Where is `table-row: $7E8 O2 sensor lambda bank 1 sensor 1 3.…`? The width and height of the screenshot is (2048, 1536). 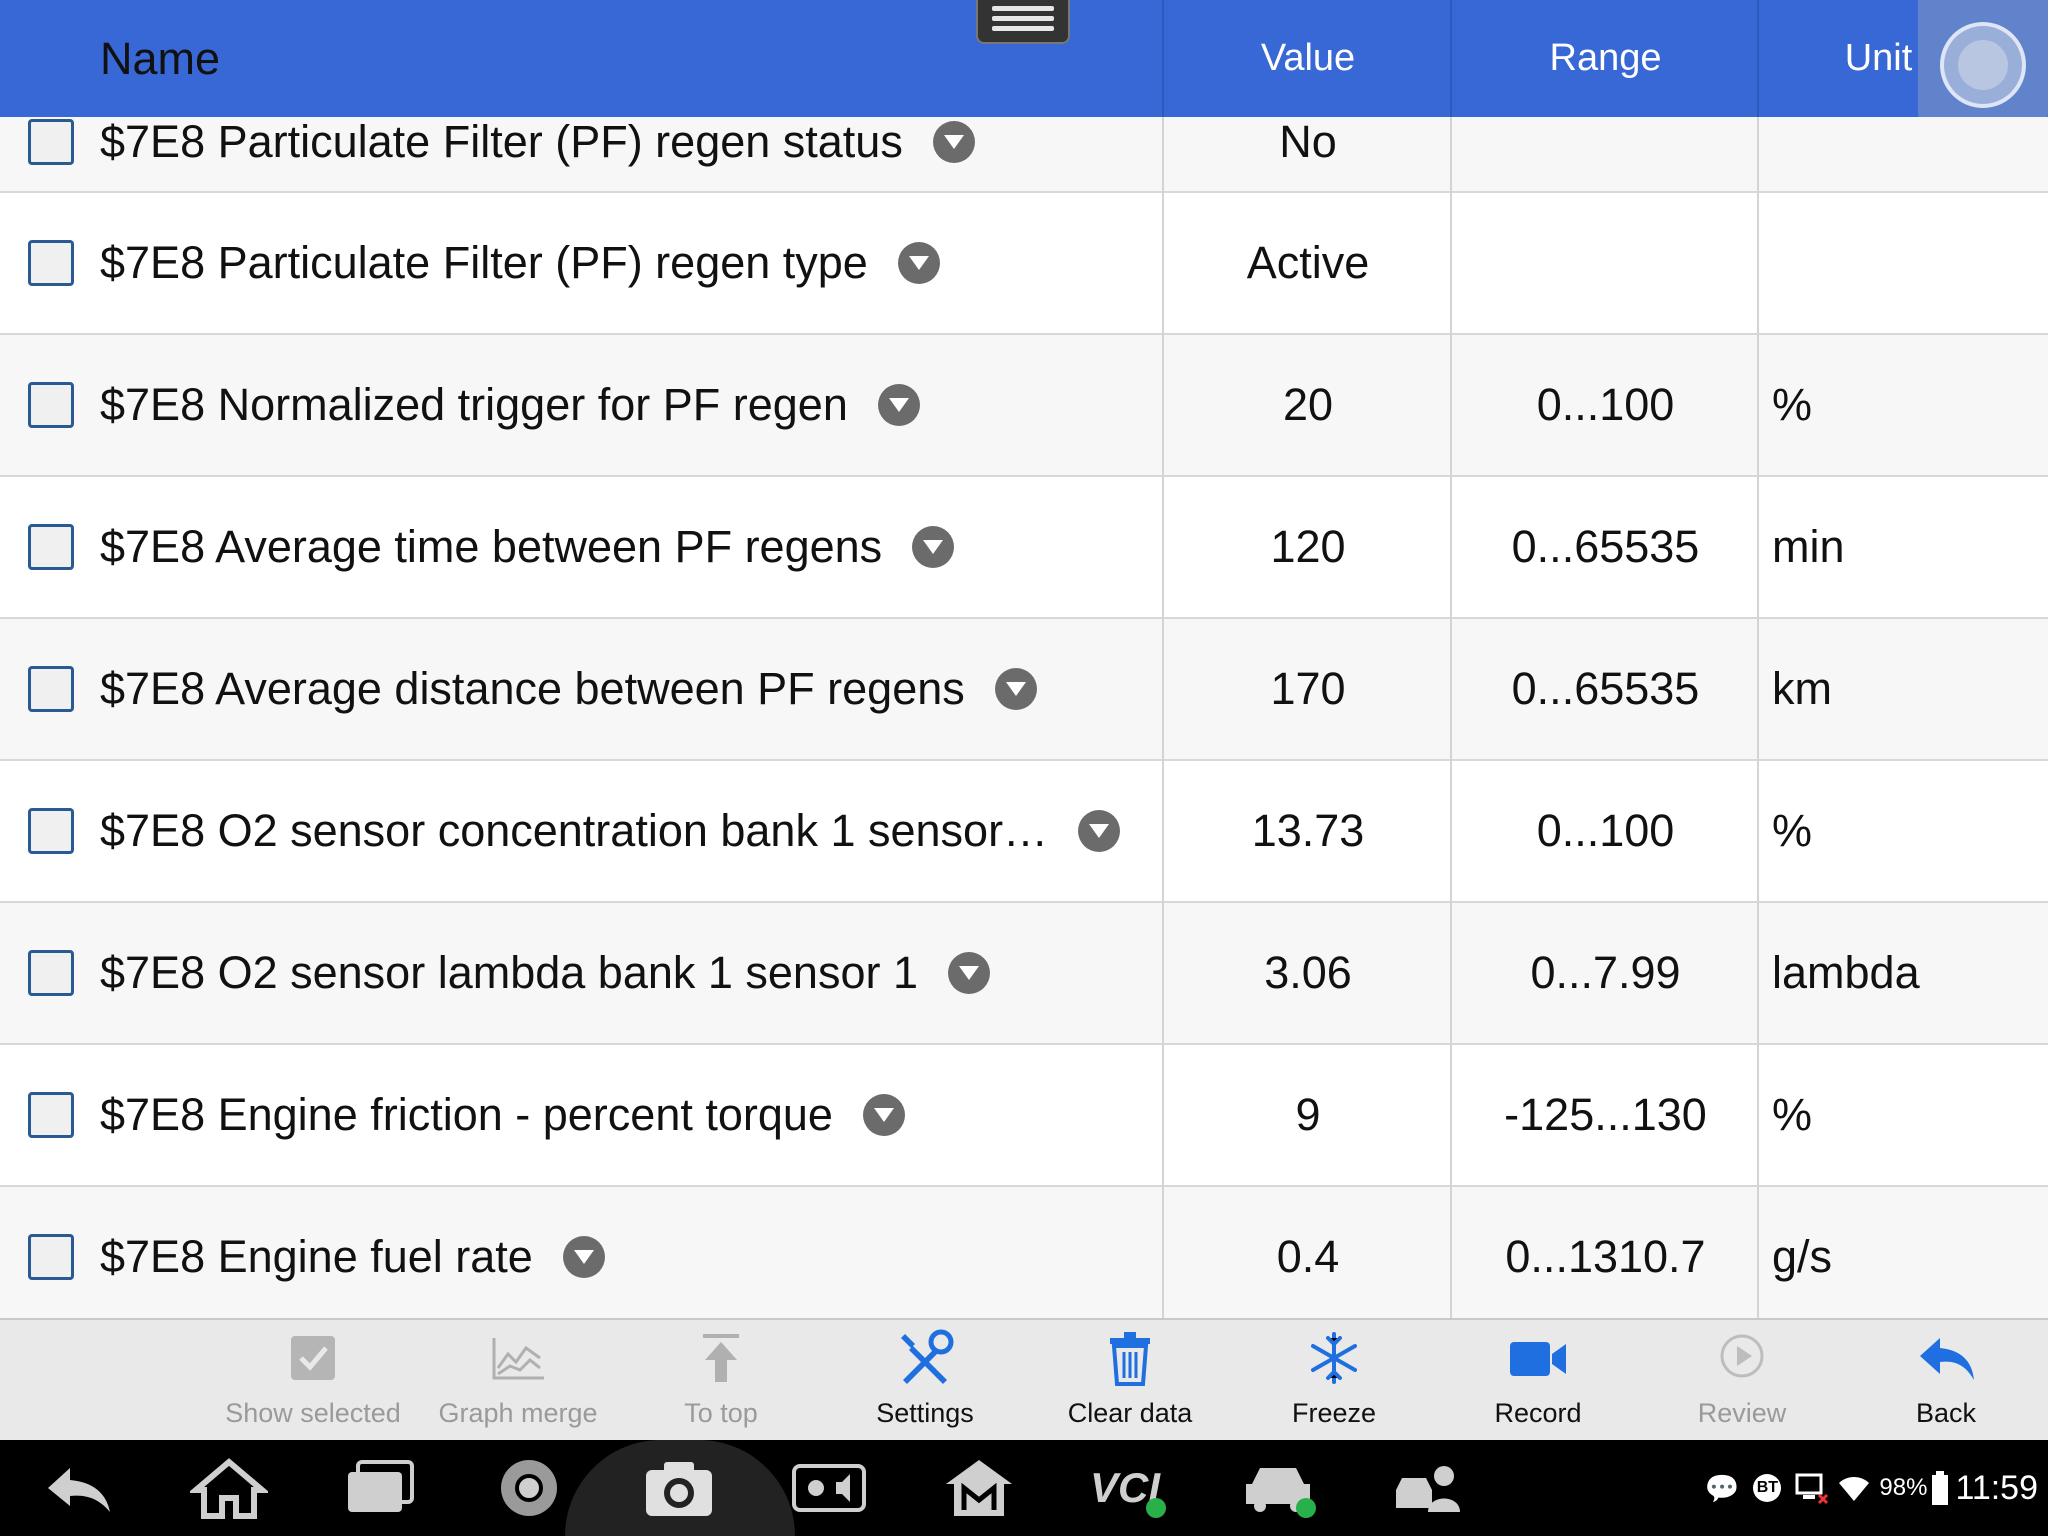
table-row: $7E8 O2 sensor lambda bank 1 sensor 1 3.… is located at coordinates (1024, 974).